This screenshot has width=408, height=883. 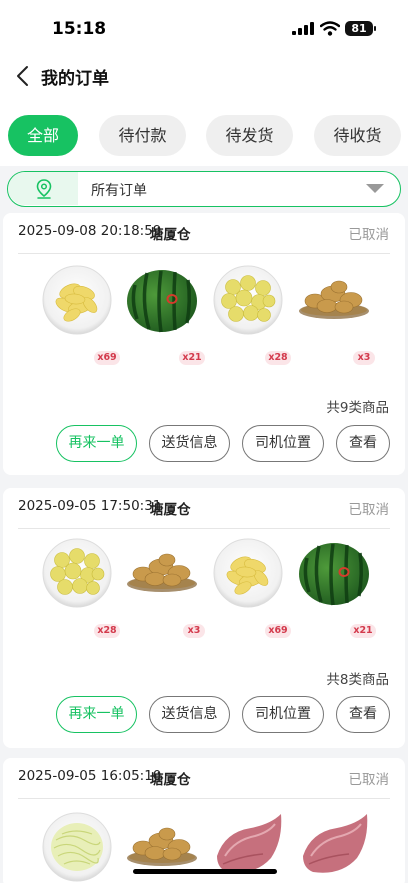 What do you see at coordinates (357, 680) in the screenshot?
I see `item-count: 共8类商品` at bounding box center [357, 680].